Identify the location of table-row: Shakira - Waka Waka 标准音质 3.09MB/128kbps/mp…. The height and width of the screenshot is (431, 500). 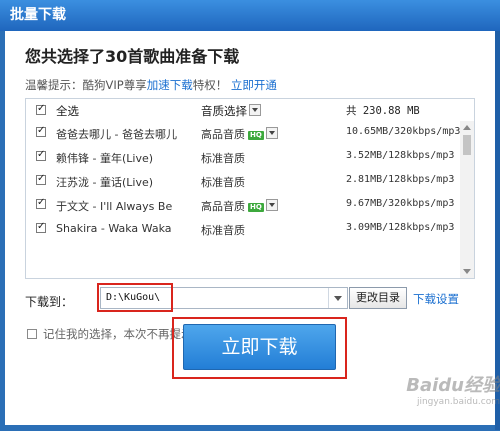
(250, 228).